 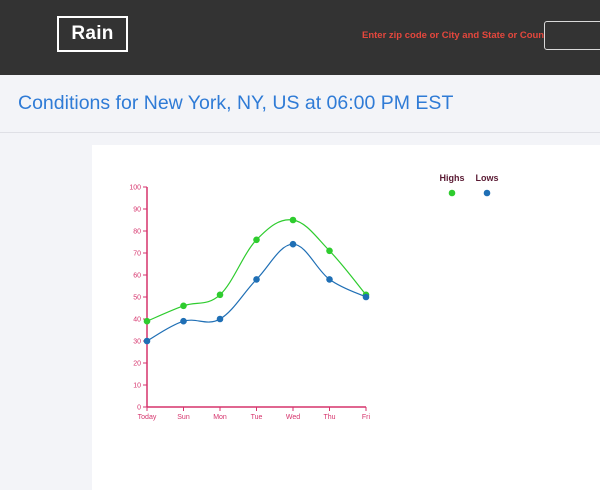 What do you see at coordinates (293, 417) in the screenshot?
I see `x-tick-label: Wed` at bounding box center [293, 417].